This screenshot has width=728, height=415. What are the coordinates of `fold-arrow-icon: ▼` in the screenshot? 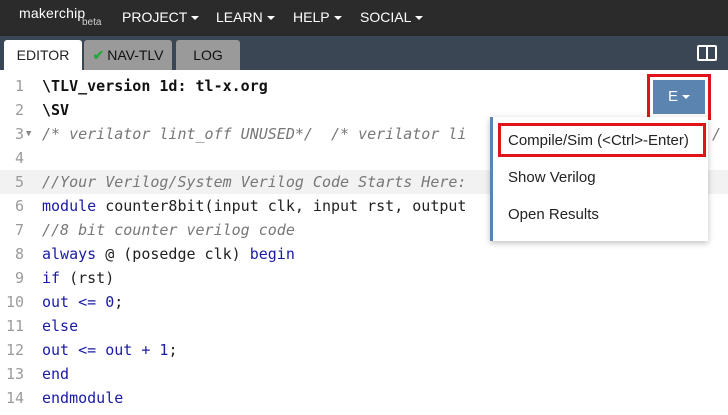 It's located at (28, 134).